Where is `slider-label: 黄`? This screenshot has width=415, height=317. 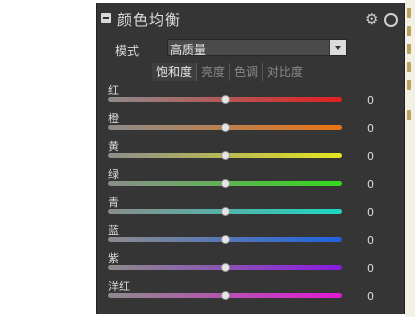 slider-label: 黄 is located at coordinates (113, 146).